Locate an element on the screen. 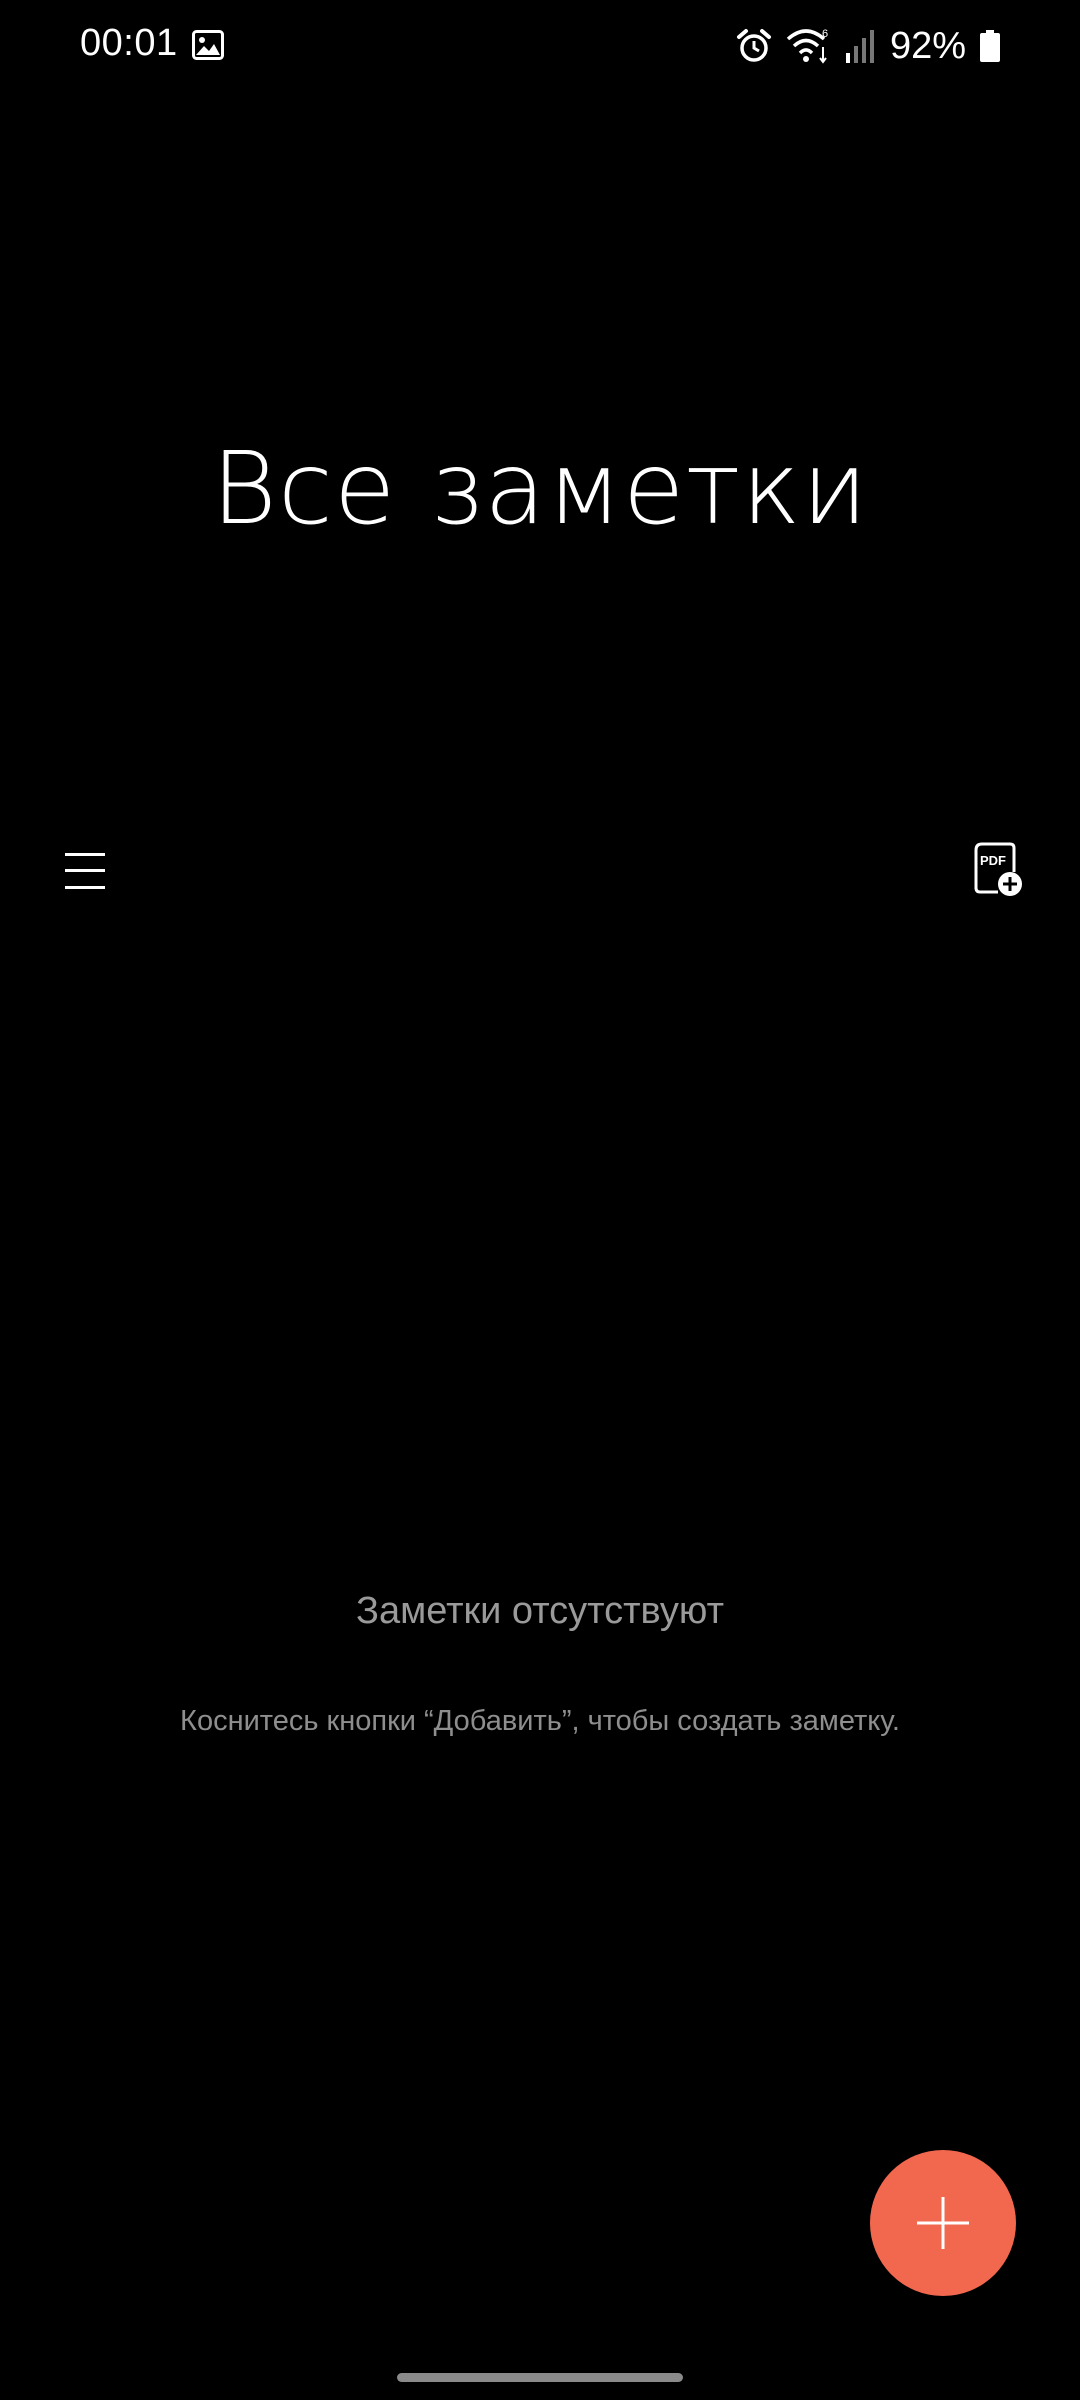 The height and width of the screenshot is (2400, 1080). status-icons: 6 92% is located at coordinates (868, 46).